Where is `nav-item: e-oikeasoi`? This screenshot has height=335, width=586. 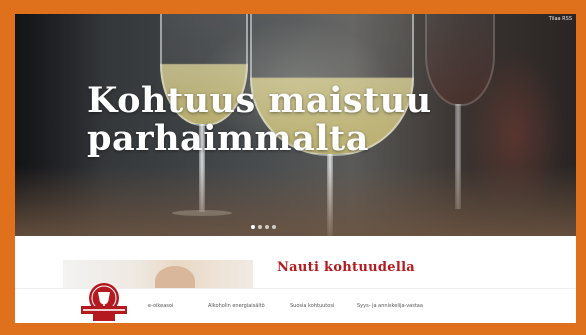
nav-item: e-oikeasoi is located at coordinates (160, 306).